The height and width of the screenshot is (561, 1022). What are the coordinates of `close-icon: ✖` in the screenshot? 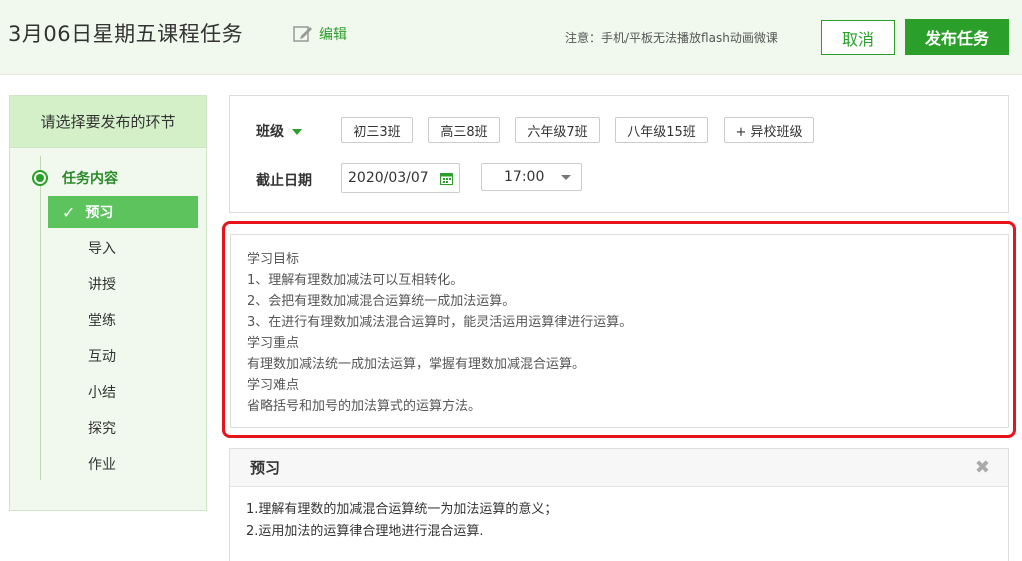 It's located at (982, 468).